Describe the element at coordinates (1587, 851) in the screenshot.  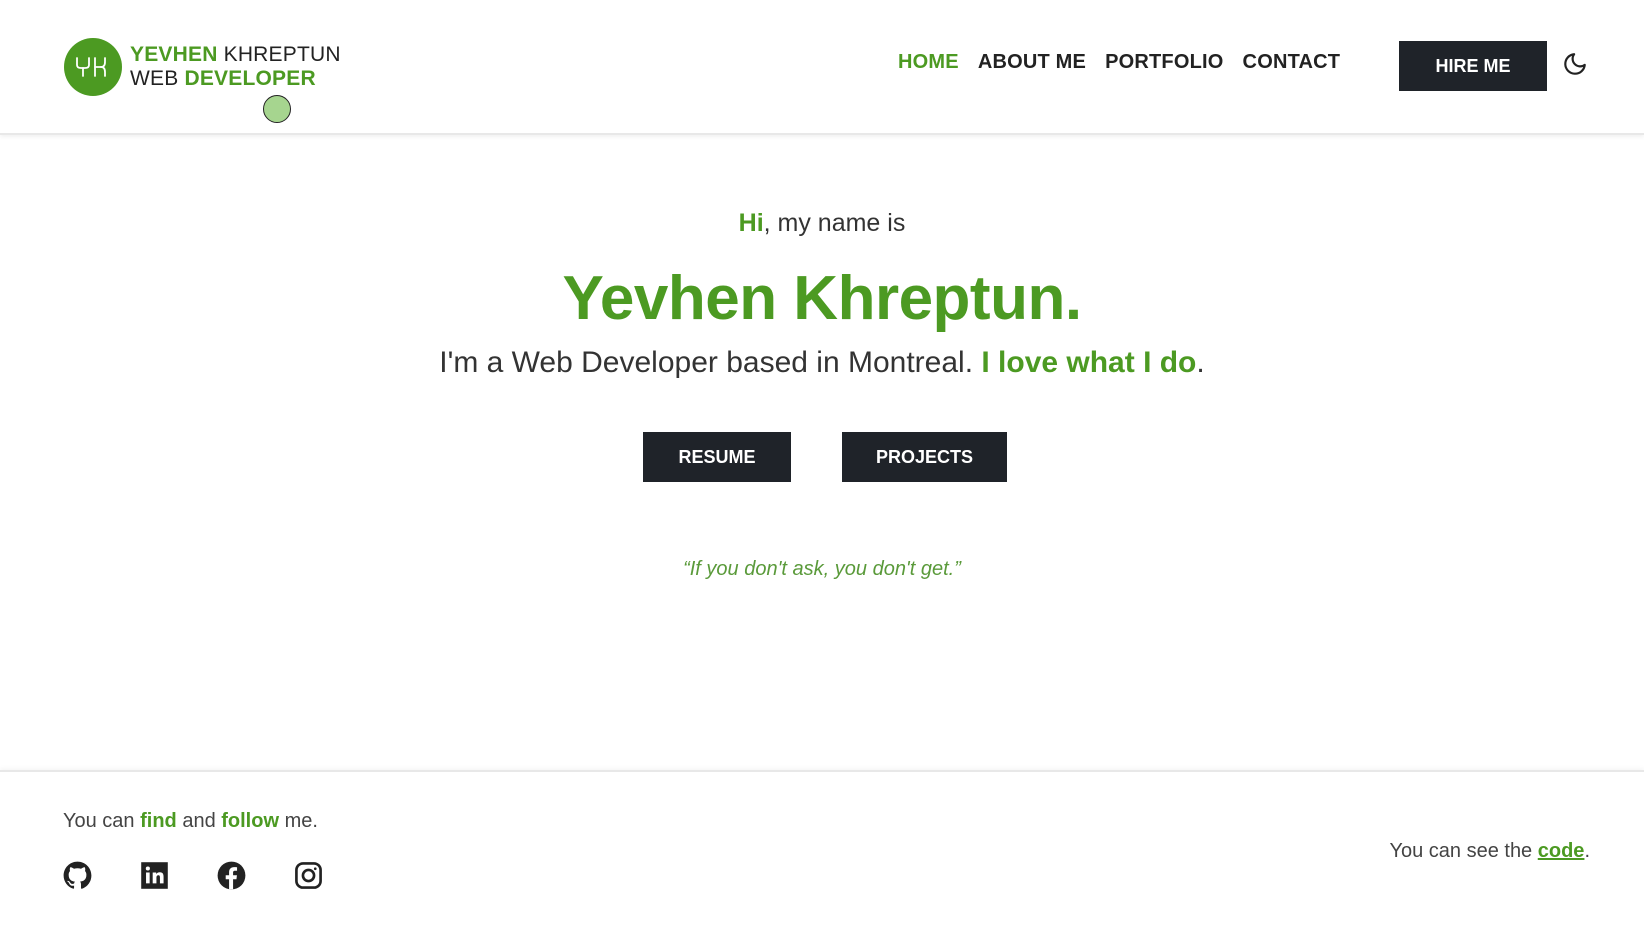
I see `code-suffix: .` at that location.